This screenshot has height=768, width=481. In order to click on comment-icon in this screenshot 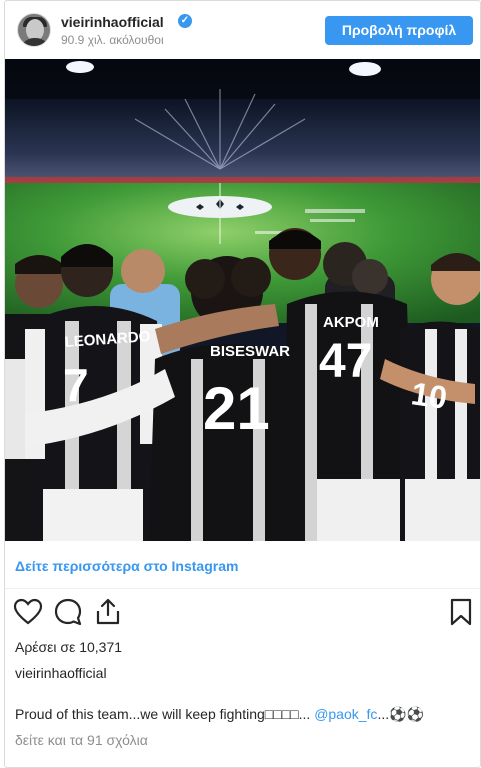, I will do `click(68, 612)`.